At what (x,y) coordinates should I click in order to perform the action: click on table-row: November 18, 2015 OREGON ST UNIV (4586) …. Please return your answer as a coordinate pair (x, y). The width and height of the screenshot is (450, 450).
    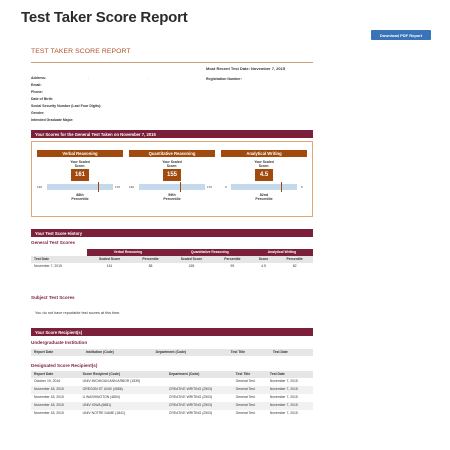
    Looking at the image, I should click on (172, 390).